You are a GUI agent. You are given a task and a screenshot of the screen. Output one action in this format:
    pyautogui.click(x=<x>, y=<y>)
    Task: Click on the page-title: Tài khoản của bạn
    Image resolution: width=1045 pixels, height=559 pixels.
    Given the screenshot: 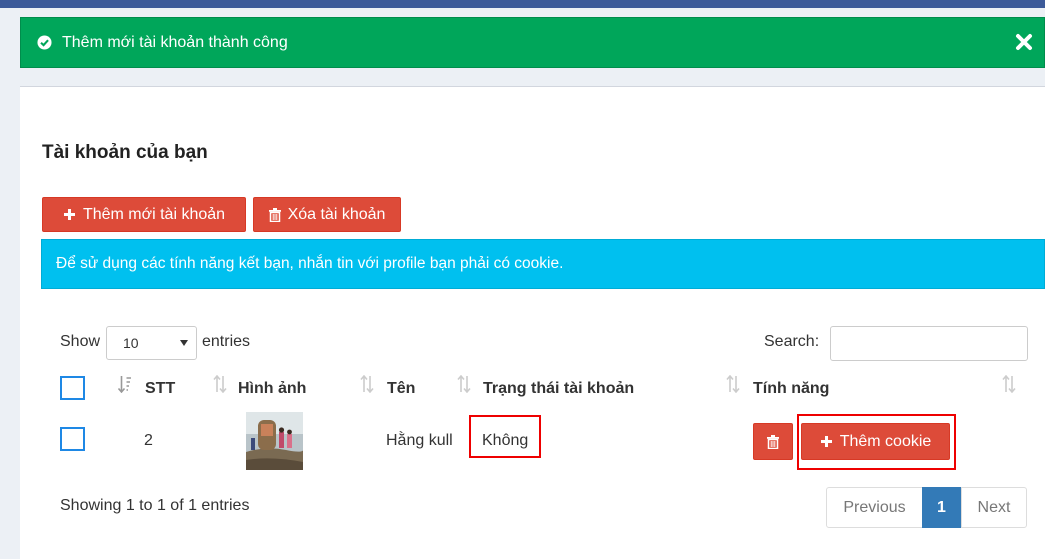 What is the action you would take?
    pyautogui.click(x=125, y=152)
    